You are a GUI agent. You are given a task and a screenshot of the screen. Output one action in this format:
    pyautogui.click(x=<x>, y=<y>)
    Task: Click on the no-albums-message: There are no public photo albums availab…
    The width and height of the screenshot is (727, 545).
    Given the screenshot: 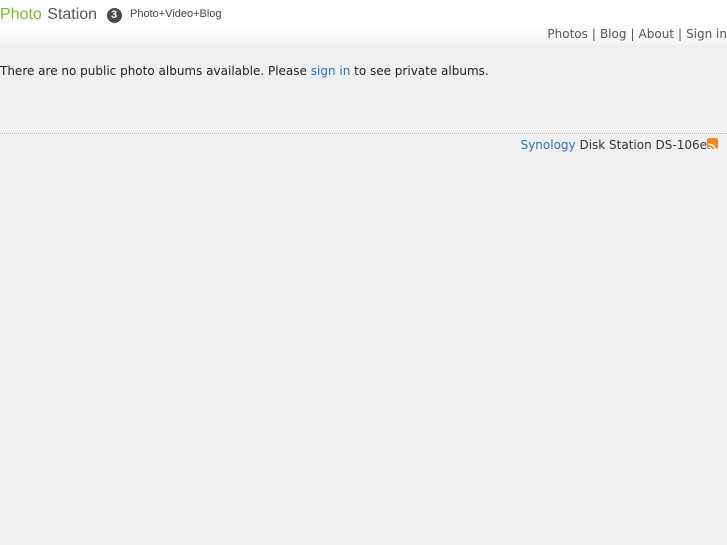 What is the action you would take?
    pyautogui.click(x=244, y=71)
    